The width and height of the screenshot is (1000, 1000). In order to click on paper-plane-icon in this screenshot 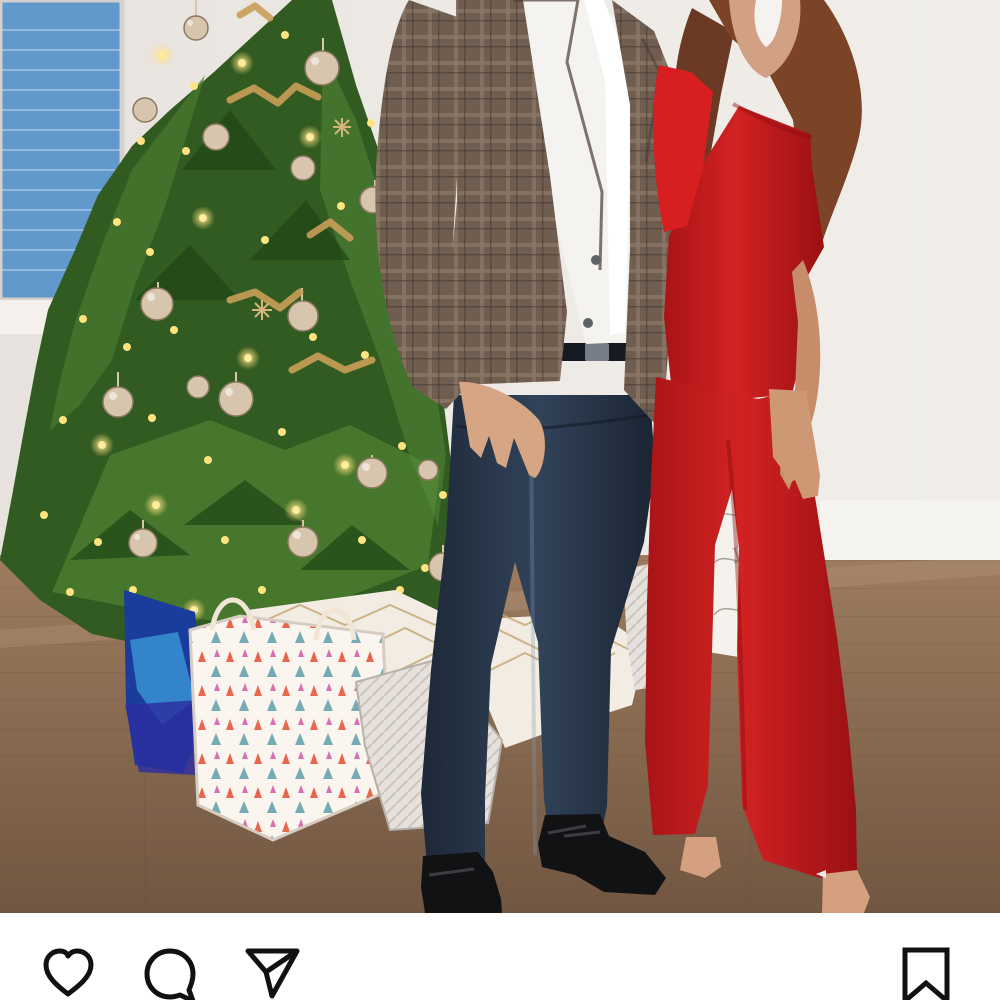, I will do `click(272, 973)`.